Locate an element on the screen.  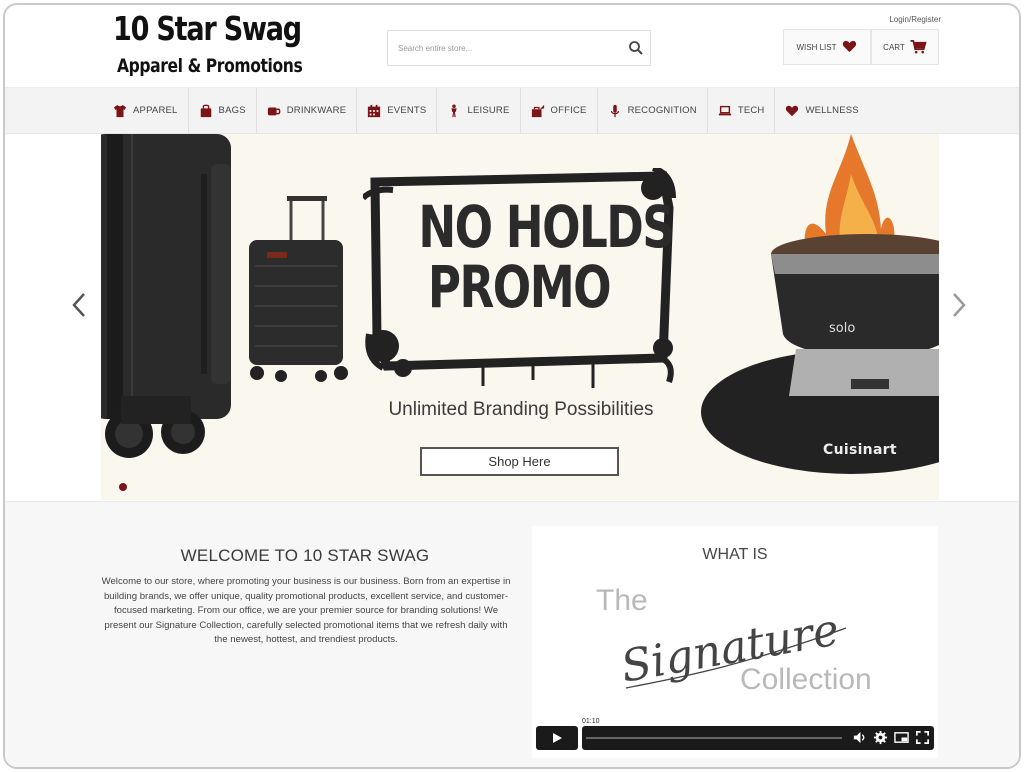
carousel-dot-active is located at coordinates (123, 487).